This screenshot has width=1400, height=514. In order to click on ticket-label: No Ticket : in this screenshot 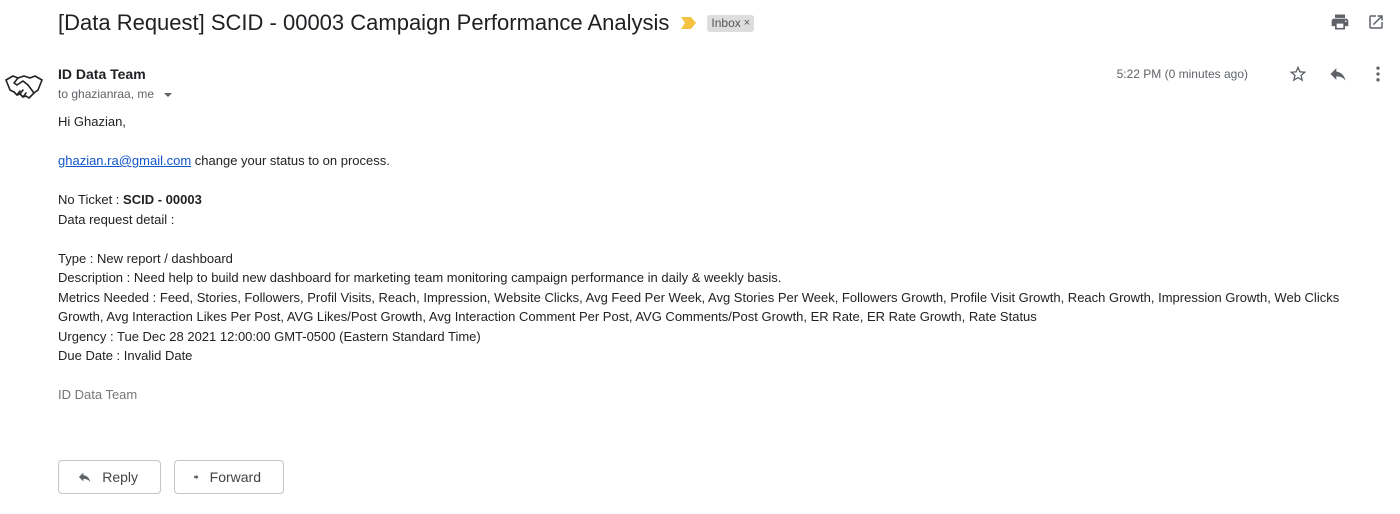, I will do `click(91, 199)`.